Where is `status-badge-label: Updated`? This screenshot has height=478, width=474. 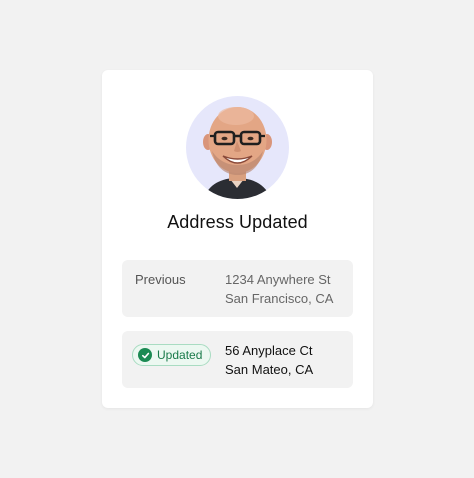 status-badge-label: Updated is located at coordinates (180, 355).